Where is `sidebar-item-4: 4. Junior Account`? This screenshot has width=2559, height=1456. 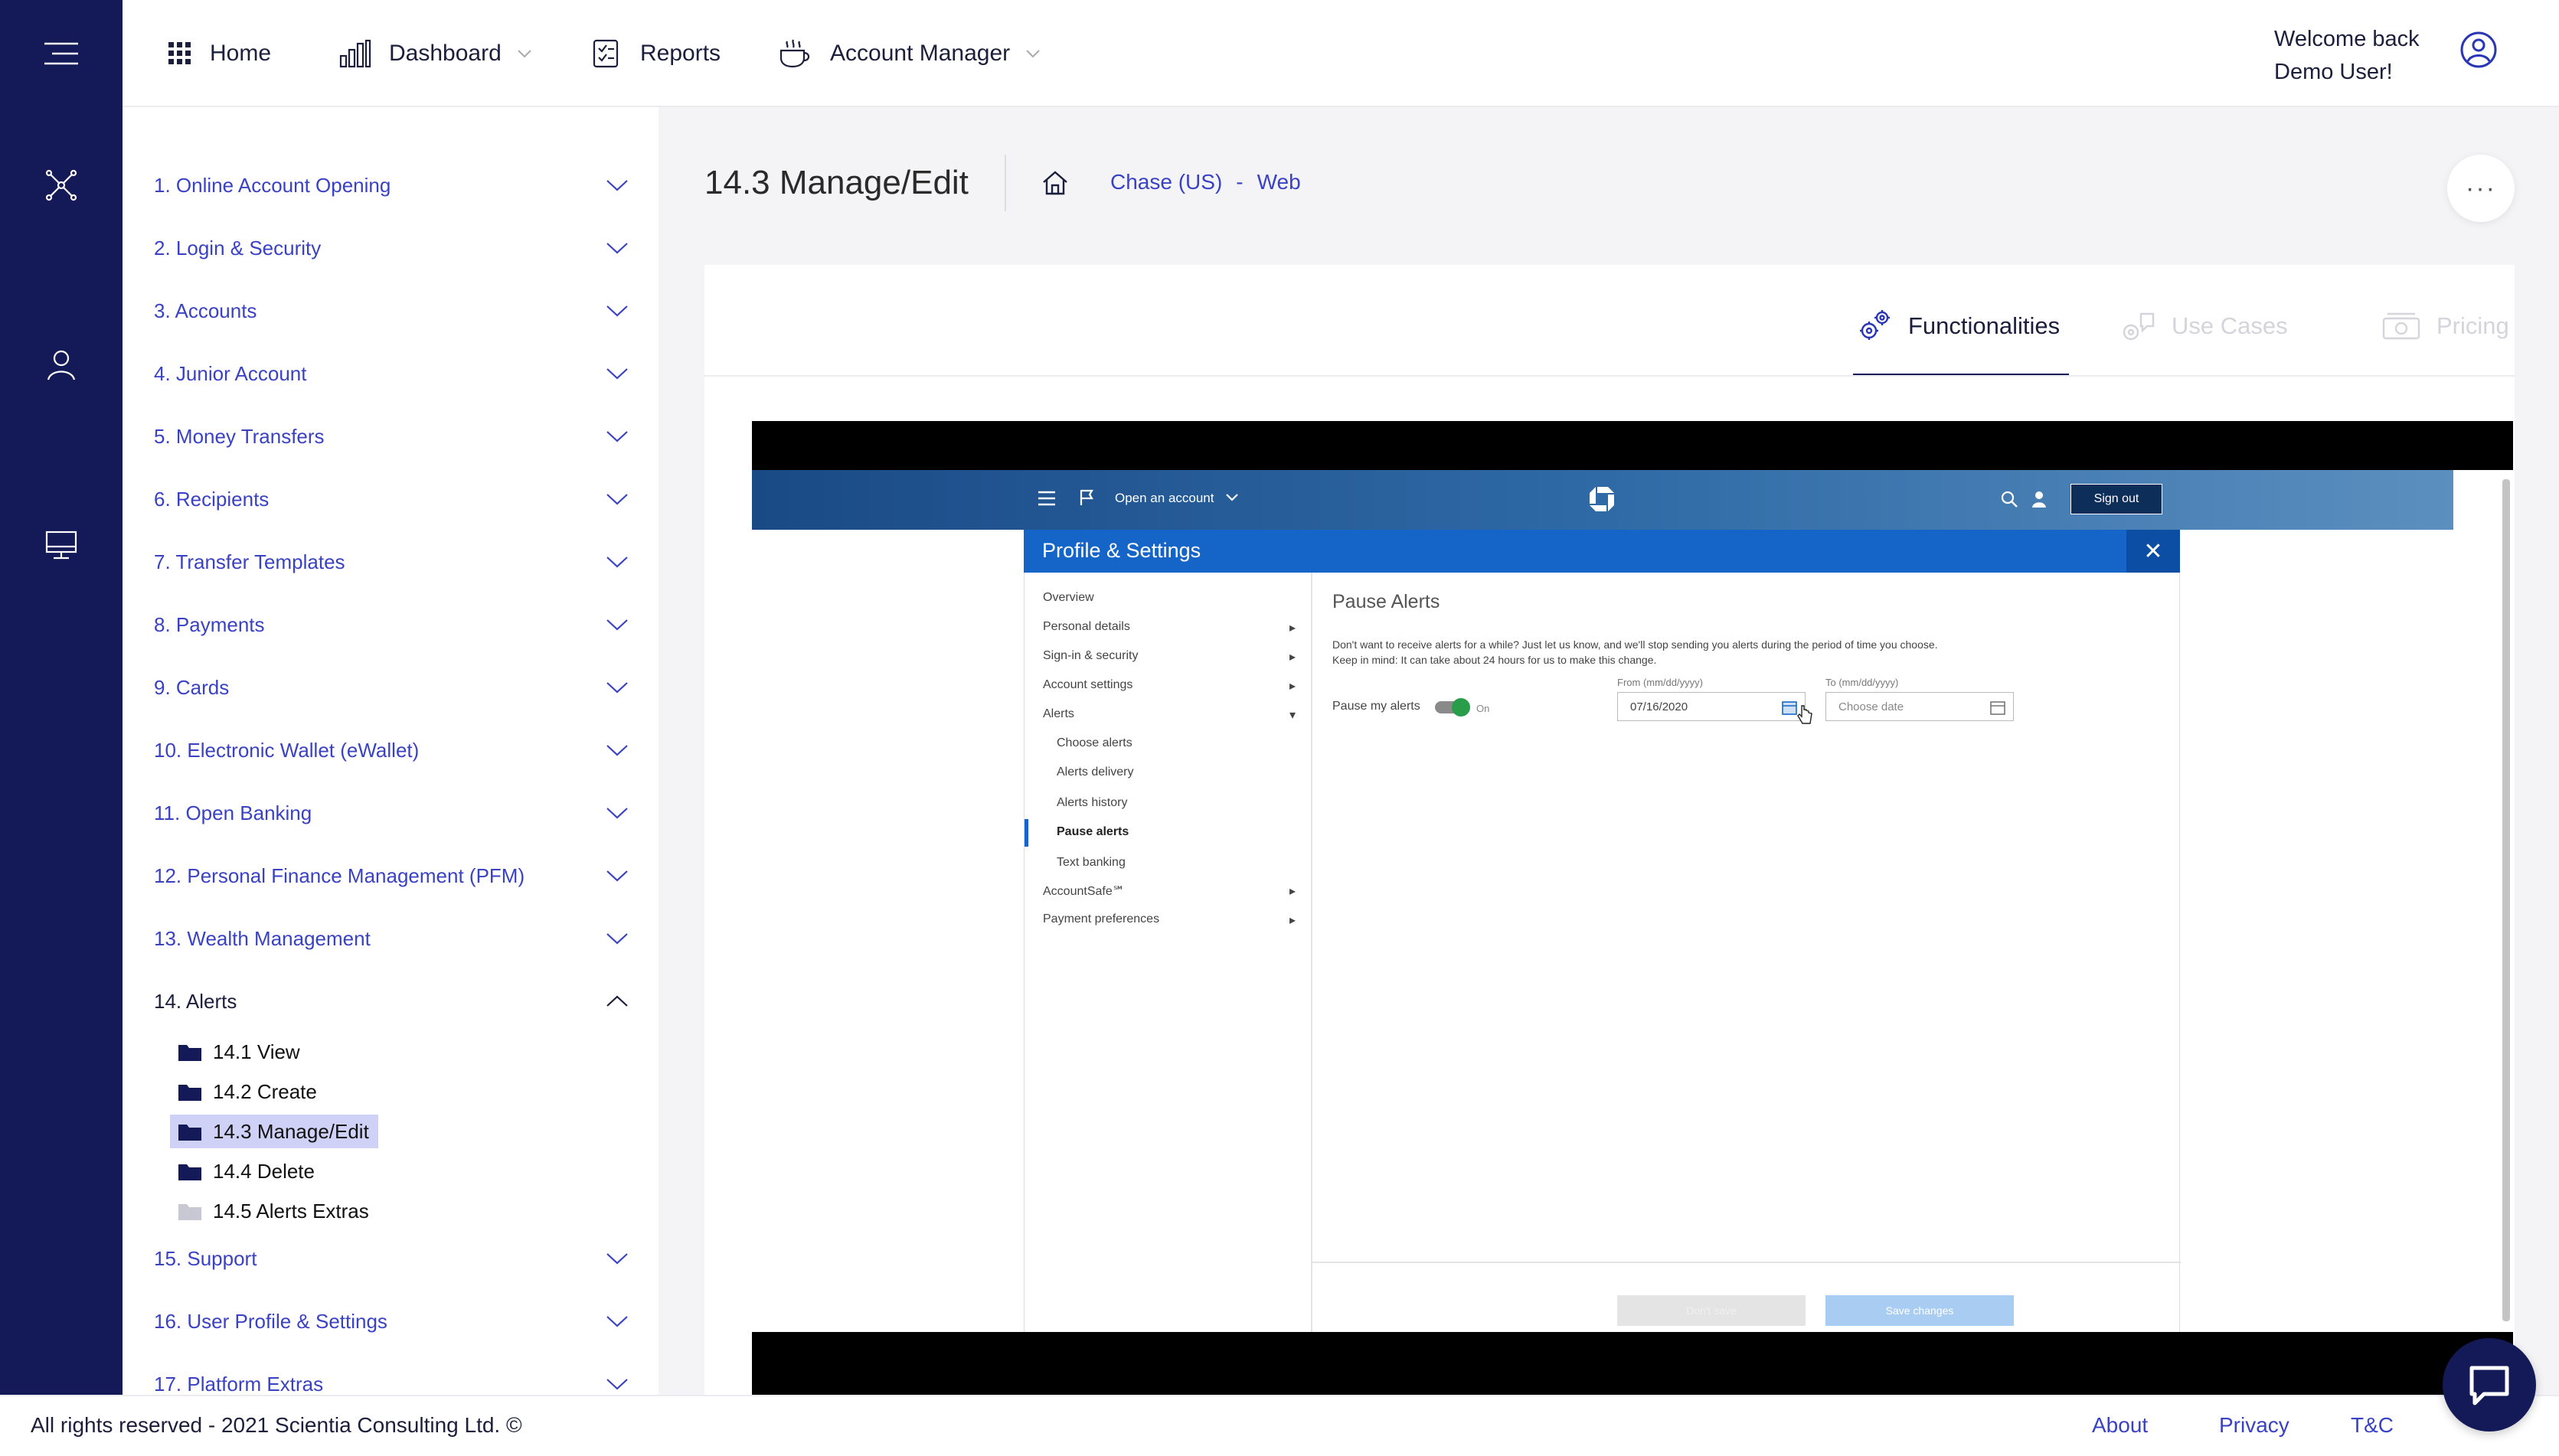 sidebar-item-4: 4. Junior Account is located at coordinates (391, 373).